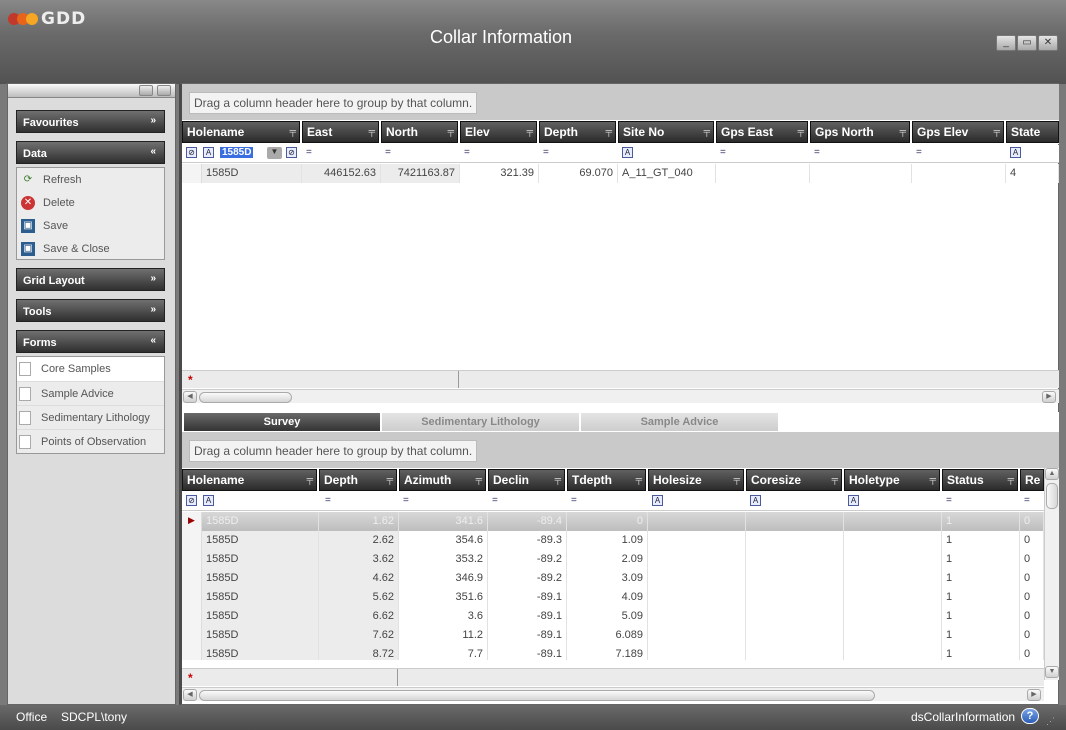  What do you see at coordinates (577, 132) in the screenshot?
I see `col-header-depth: Depth ╤` at bounding box center [577, 132].